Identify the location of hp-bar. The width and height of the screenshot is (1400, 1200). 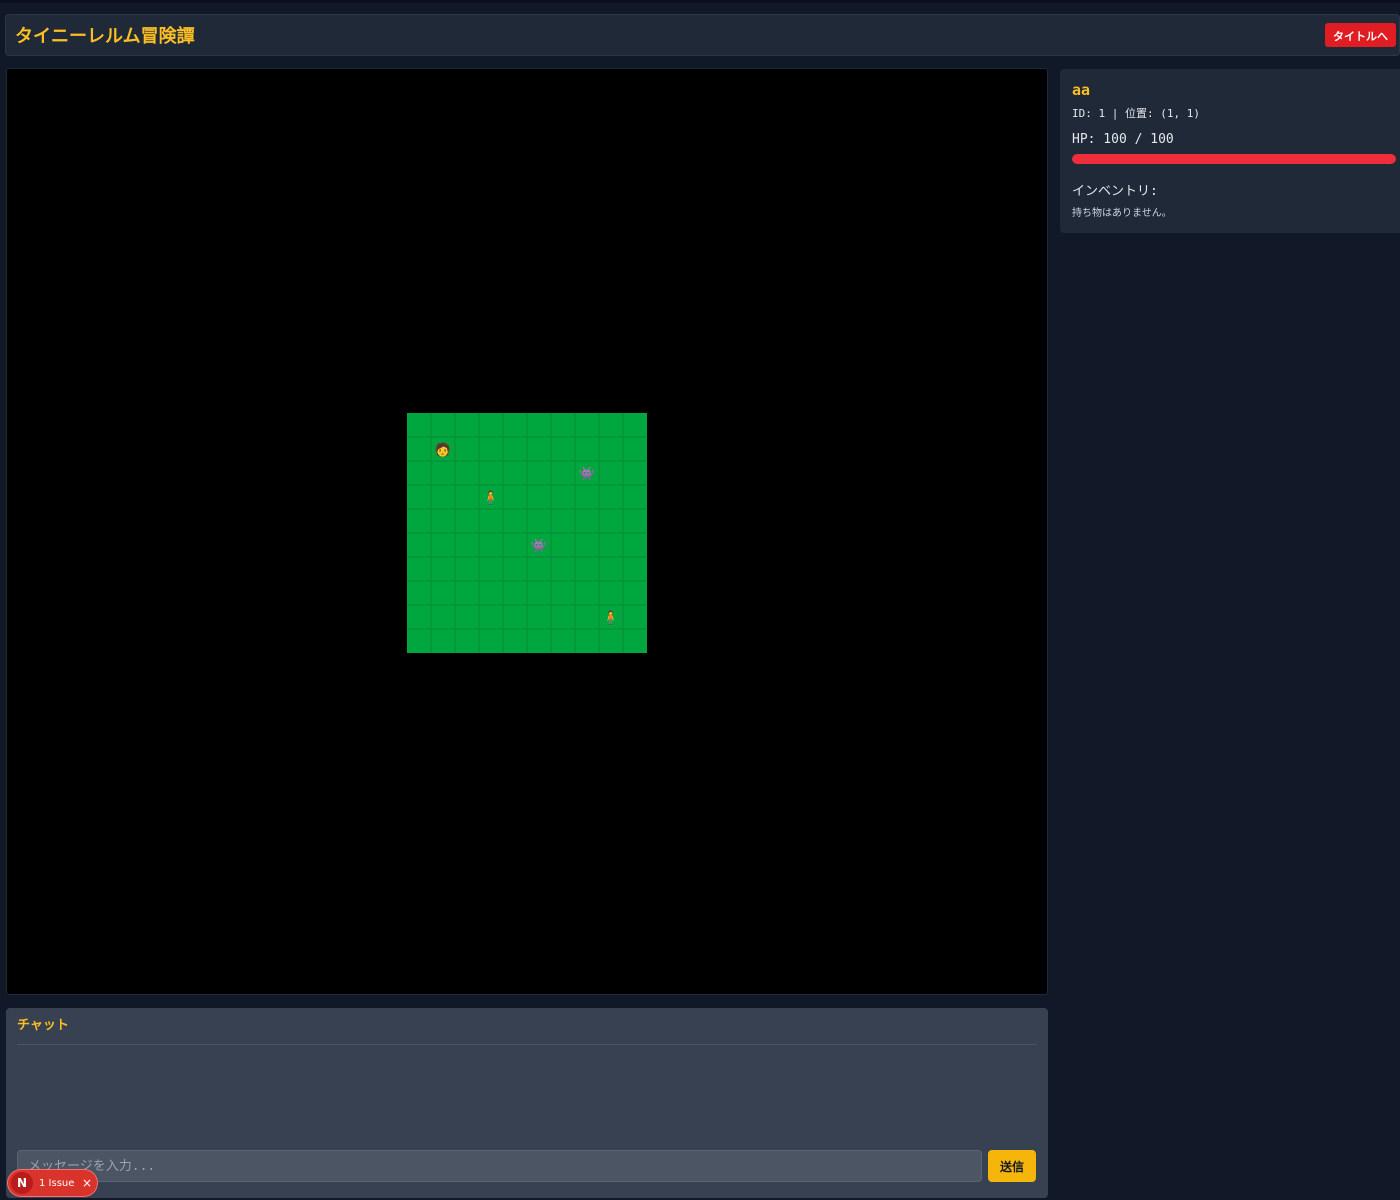
(1234, 159).